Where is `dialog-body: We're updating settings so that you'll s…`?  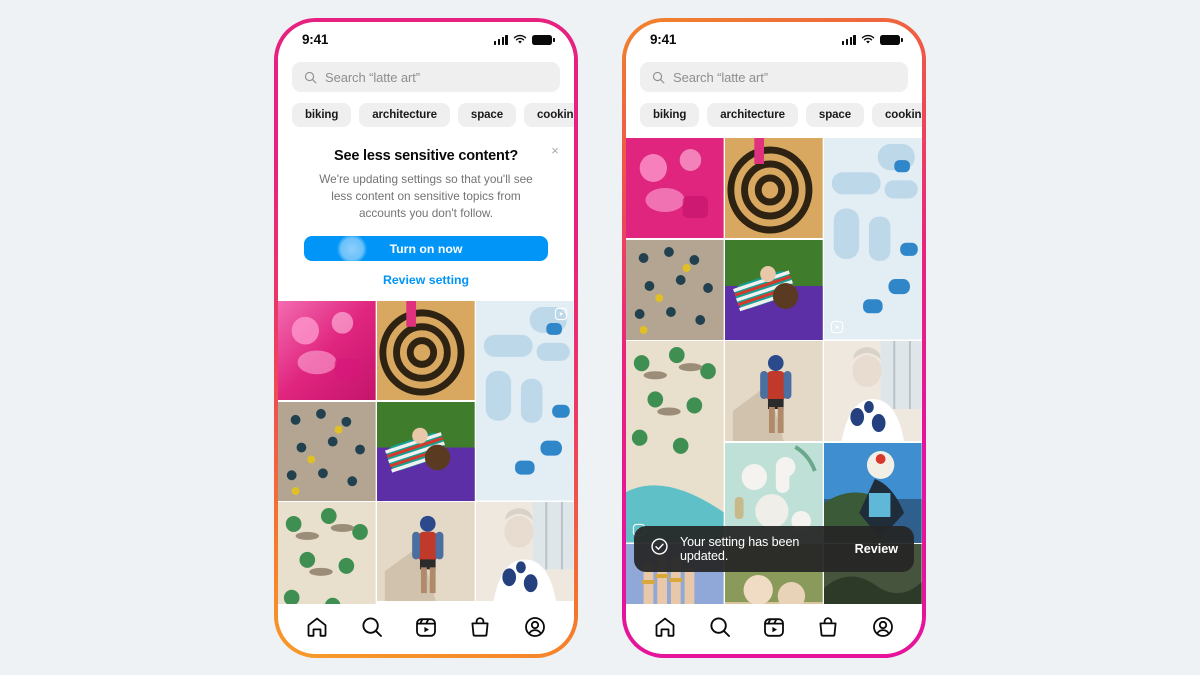 dialog-body: We're updating settings so that you'll s… is located at coordinates (426, 196).